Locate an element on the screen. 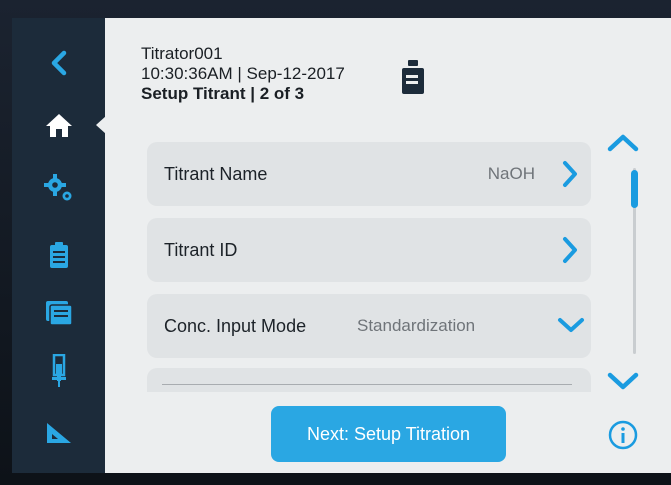 The image size is (671, 485). sidebar is located at coordinates (59, 245).